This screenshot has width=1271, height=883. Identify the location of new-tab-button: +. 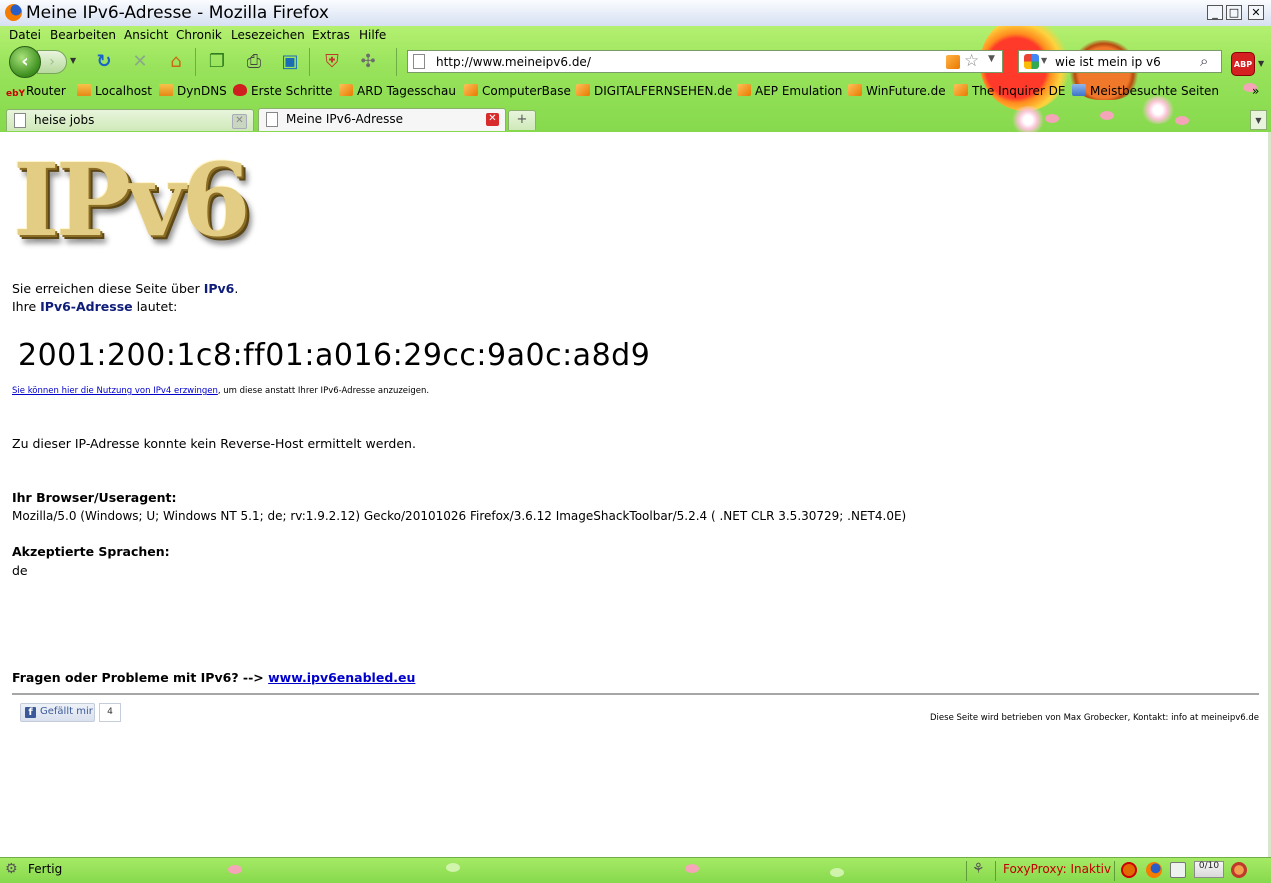
(522, 120).